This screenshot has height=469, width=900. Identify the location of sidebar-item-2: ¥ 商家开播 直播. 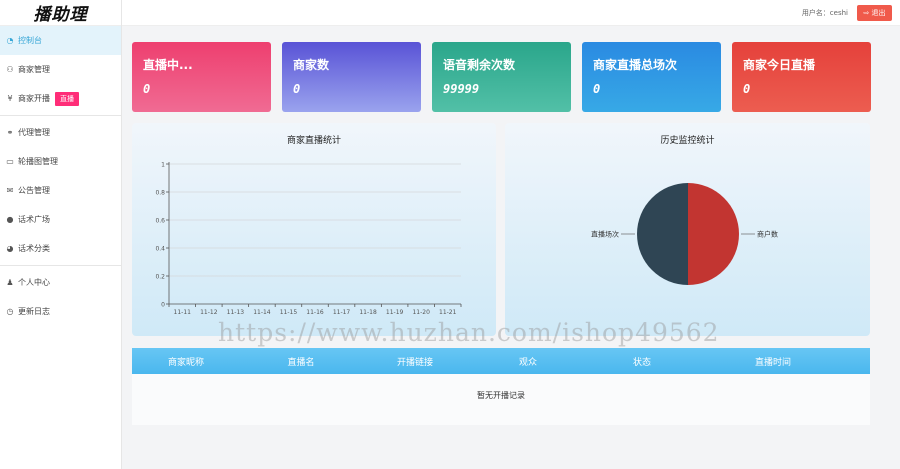
(60, 98).